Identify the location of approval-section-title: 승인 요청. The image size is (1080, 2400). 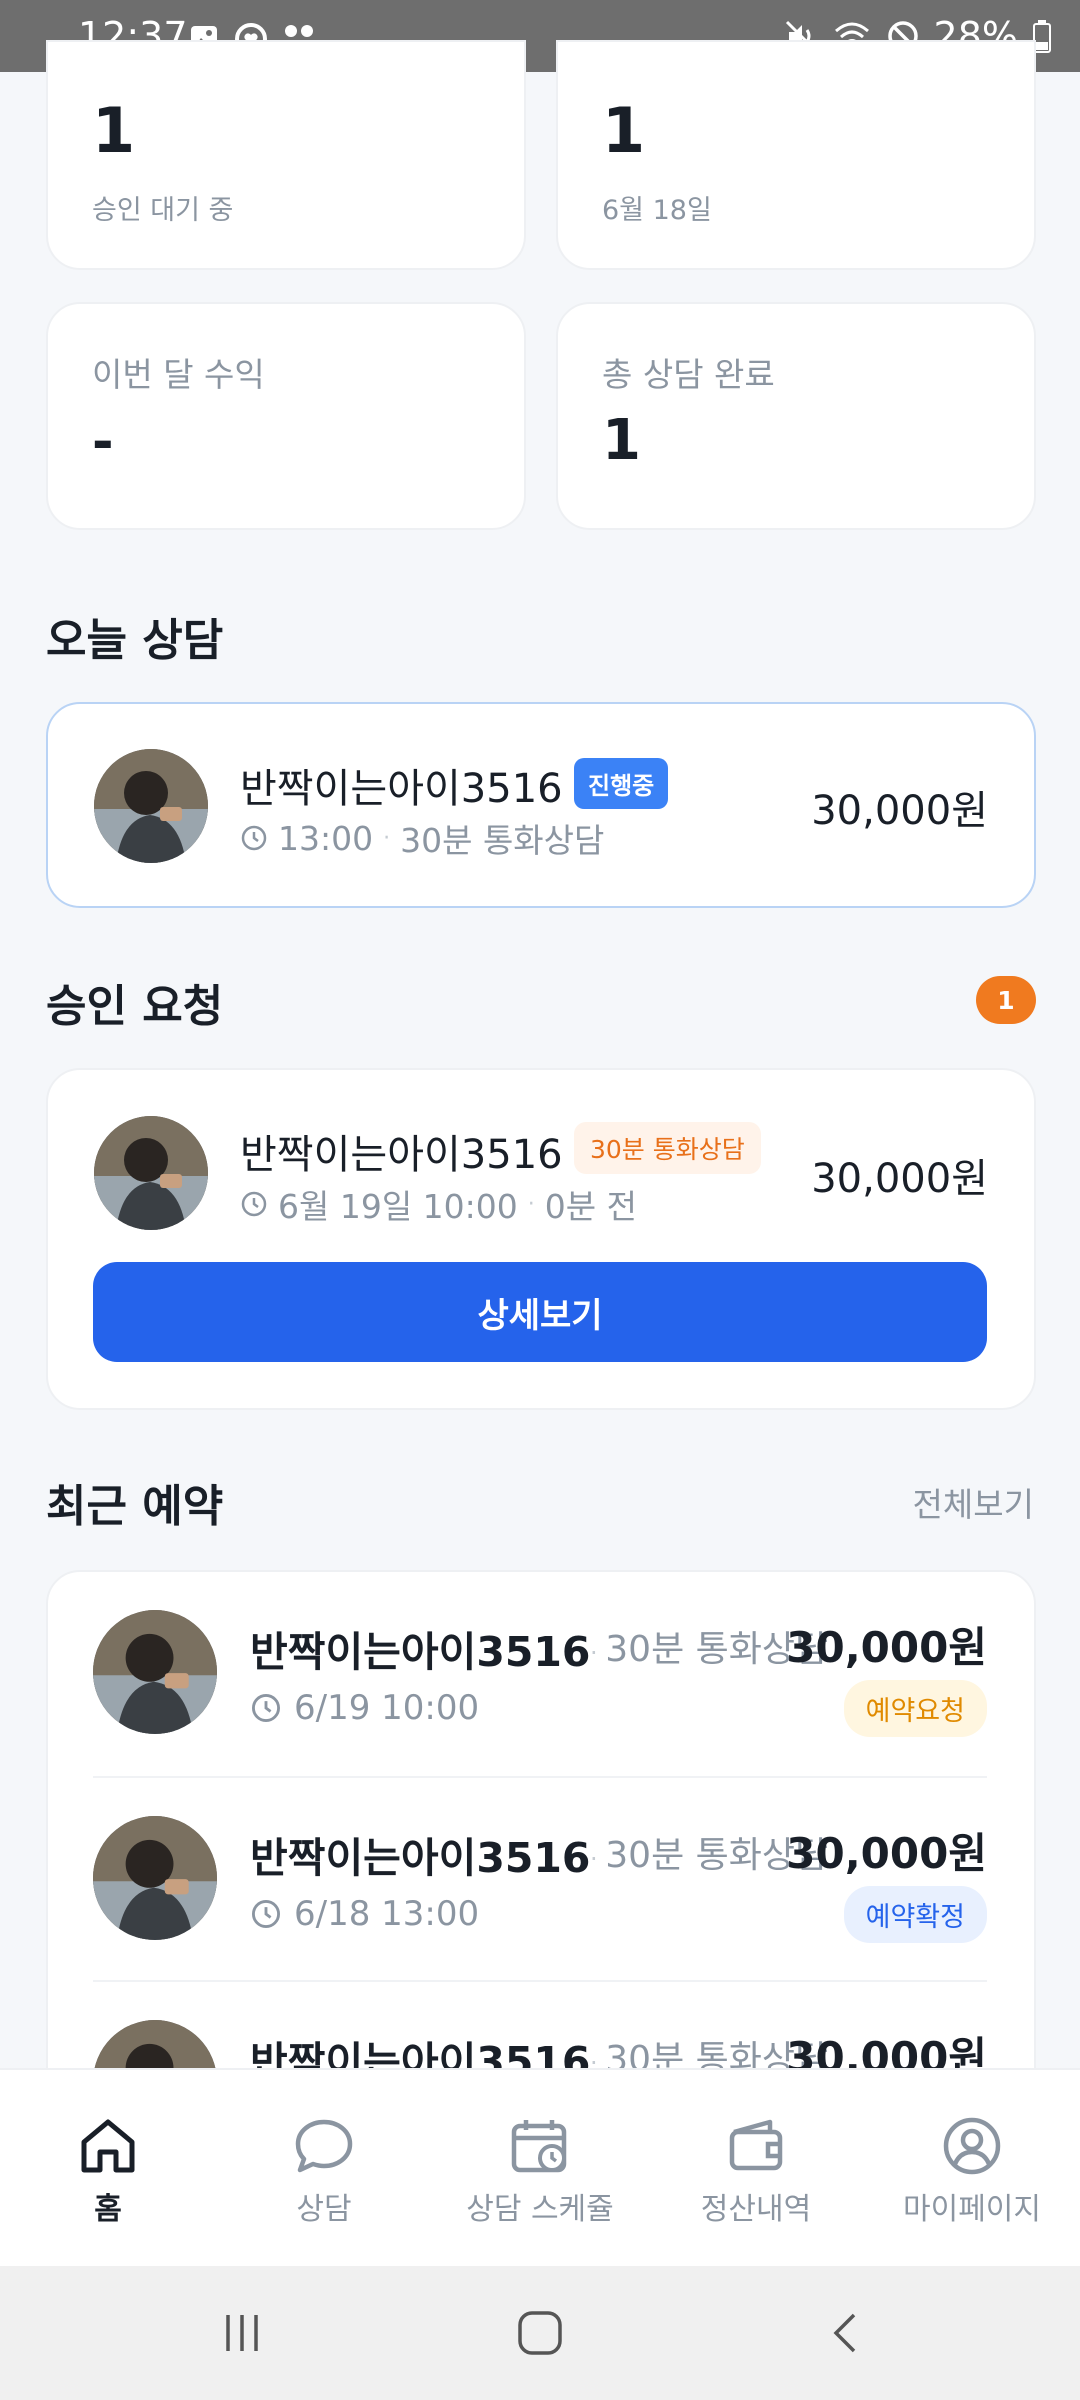
(135, 1006).